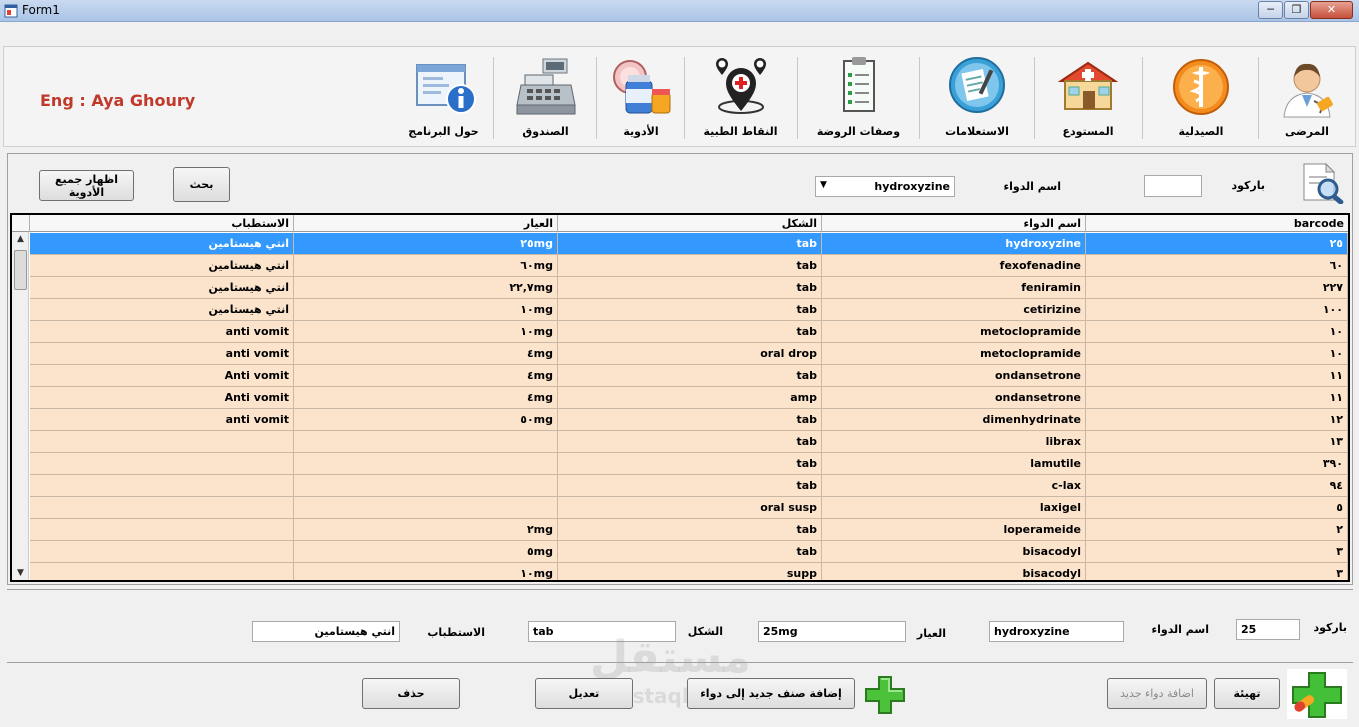  I want to click on cell-medicine-name: librax, so click(954, 442).